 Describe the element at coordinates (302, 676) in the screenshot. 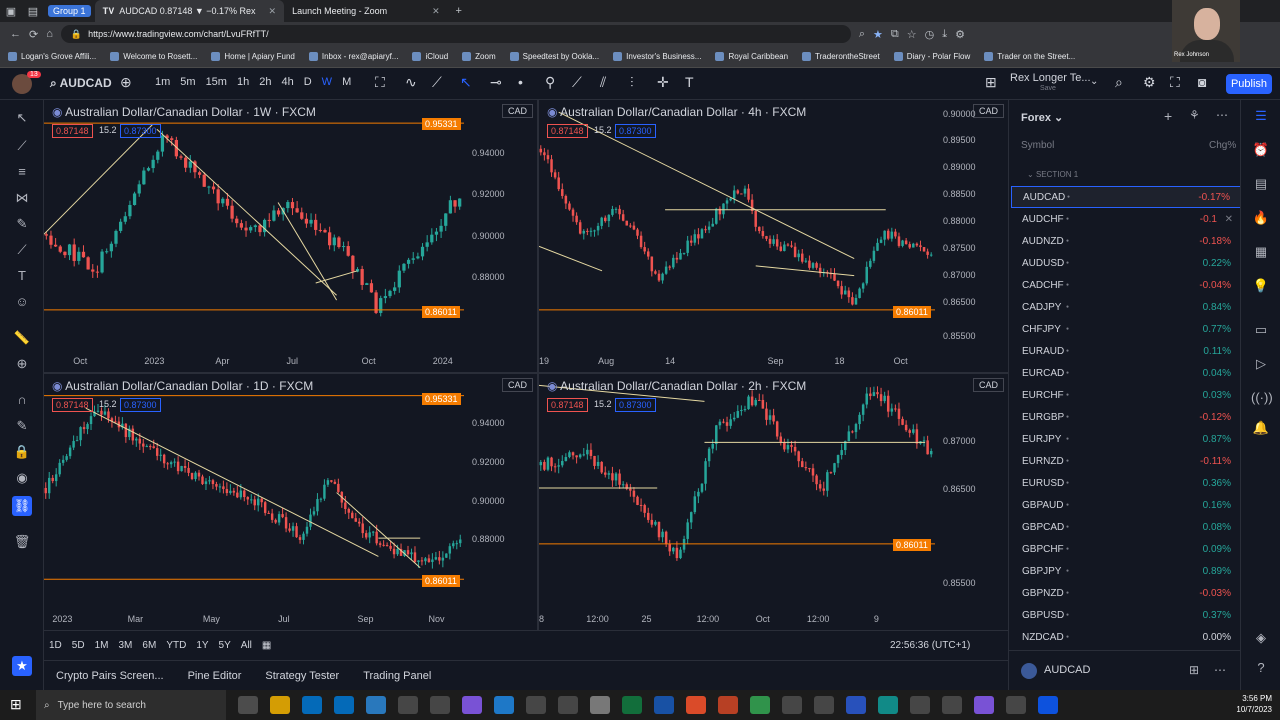

I see `bottom-panel-tab: Strategy Tester` at that location.